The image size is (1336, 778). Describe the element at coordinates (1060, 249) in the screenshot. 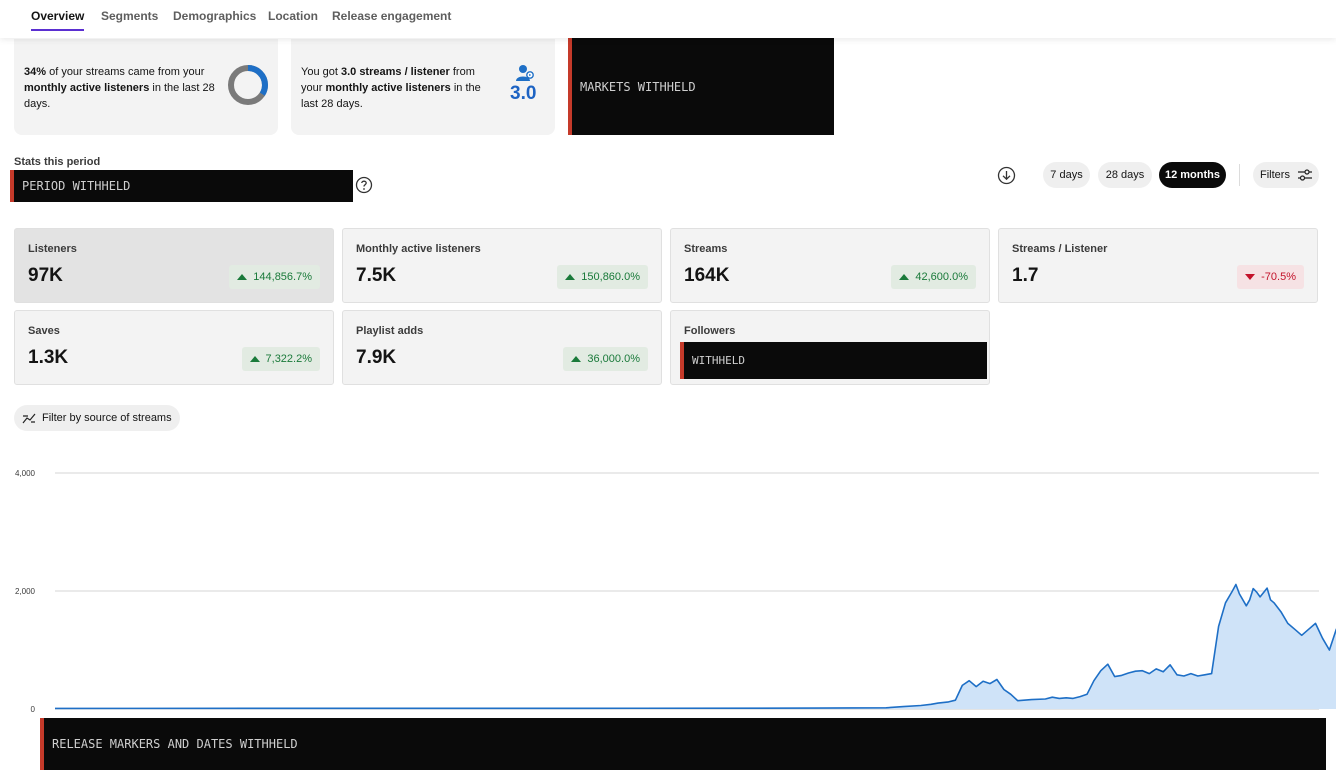

I see `metric-label: Streams / Listener` at that location.